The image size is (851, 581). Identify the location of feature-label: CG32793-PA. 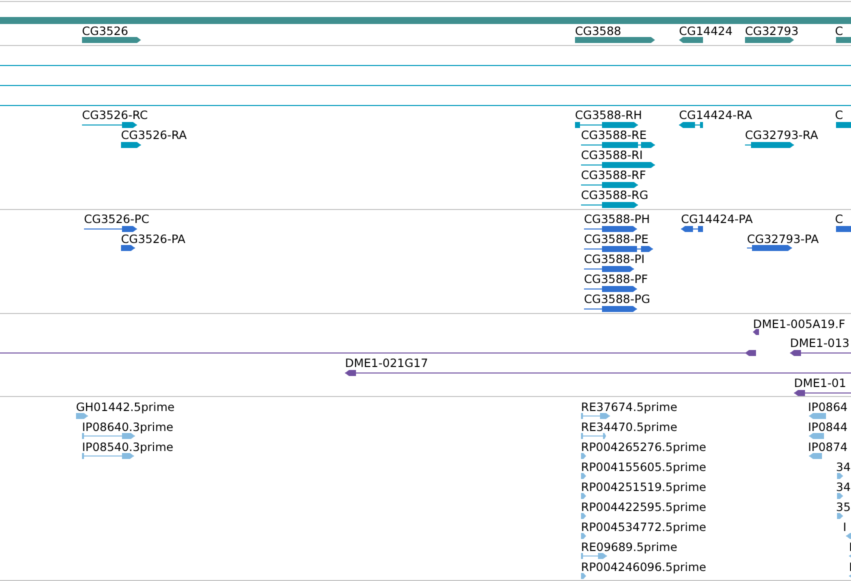
(783, 239).